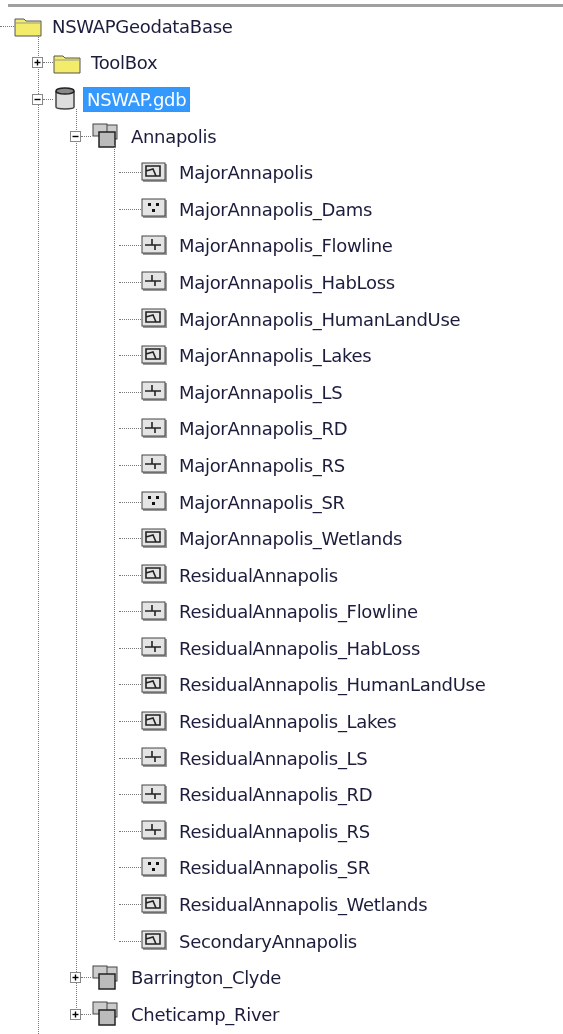 The height and width of the screenshot is (1034, 563). I want to click on tree-item: ResidualAnnapolis_LS, so click(273, 758).